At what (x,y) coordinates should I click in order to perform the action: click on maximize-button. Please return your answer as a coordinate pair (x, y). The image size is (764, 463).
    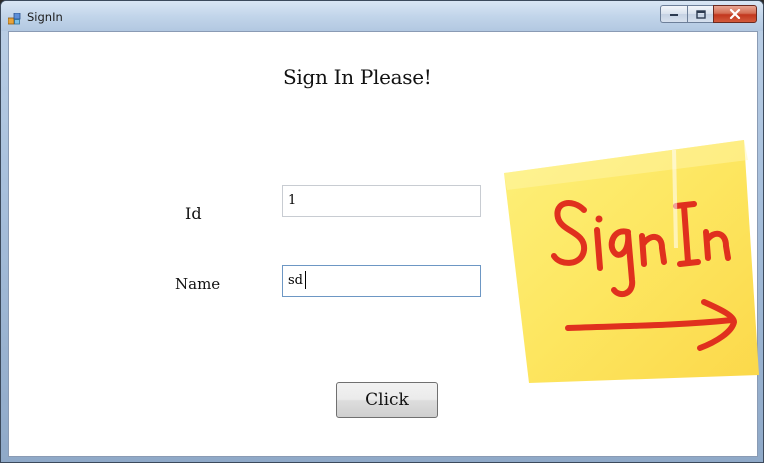
    Looking at the image, I should click on (700, 14).